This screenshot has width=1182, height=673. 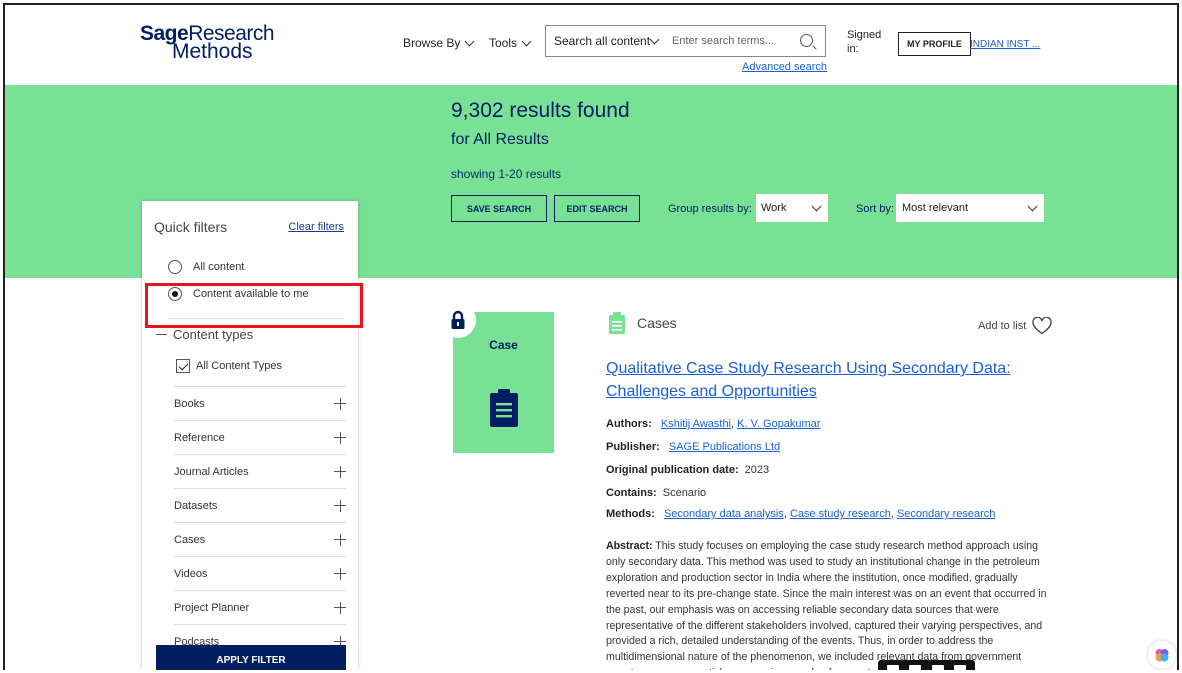 I want to click on browse-by-menu: Browse By, so click(x=439, y=43).